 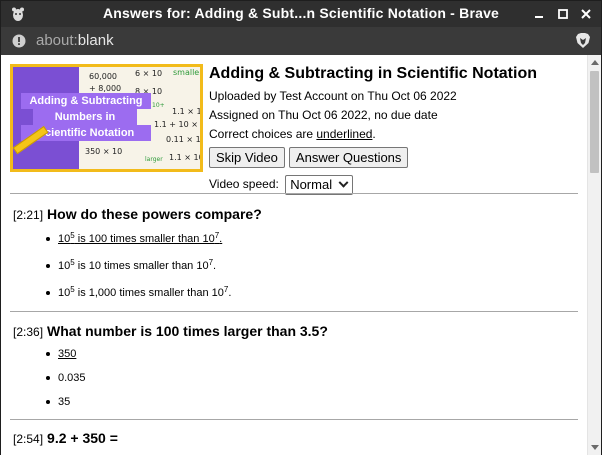 I want to click on choice-text: 350, so click(x=67, y=354).